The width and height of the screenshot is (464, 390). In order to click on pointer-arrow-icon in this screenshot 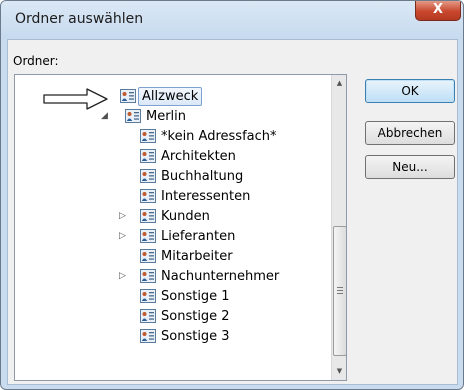, I will do `click(75, 99)`.